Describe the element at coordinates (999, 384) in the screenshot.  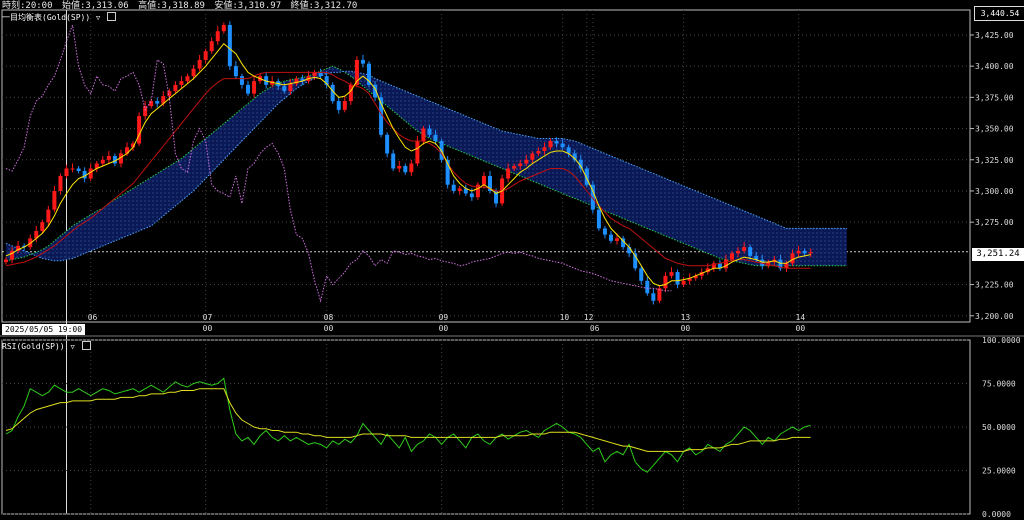
I see `rsi-y-tick-label: 75.0000` at that location.